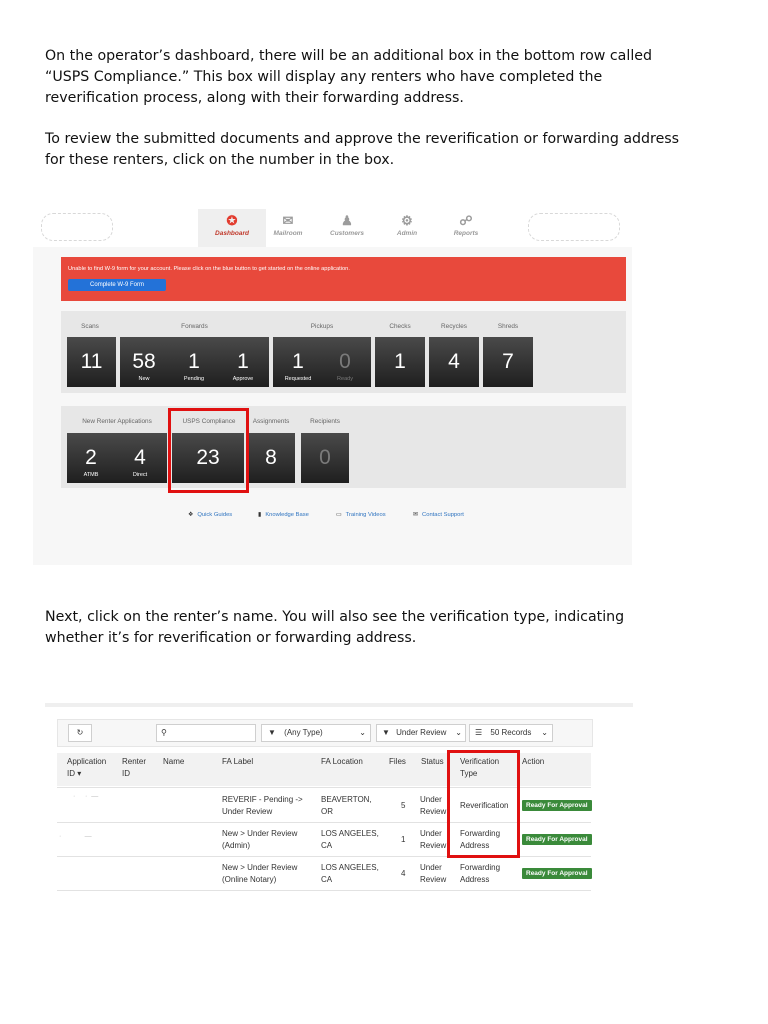 The image size is (768, 1024). What do you see at coordinates (339, 515) in the screenshot?
I see `monitor-icon: ▭` at bounding box center [339, 515].